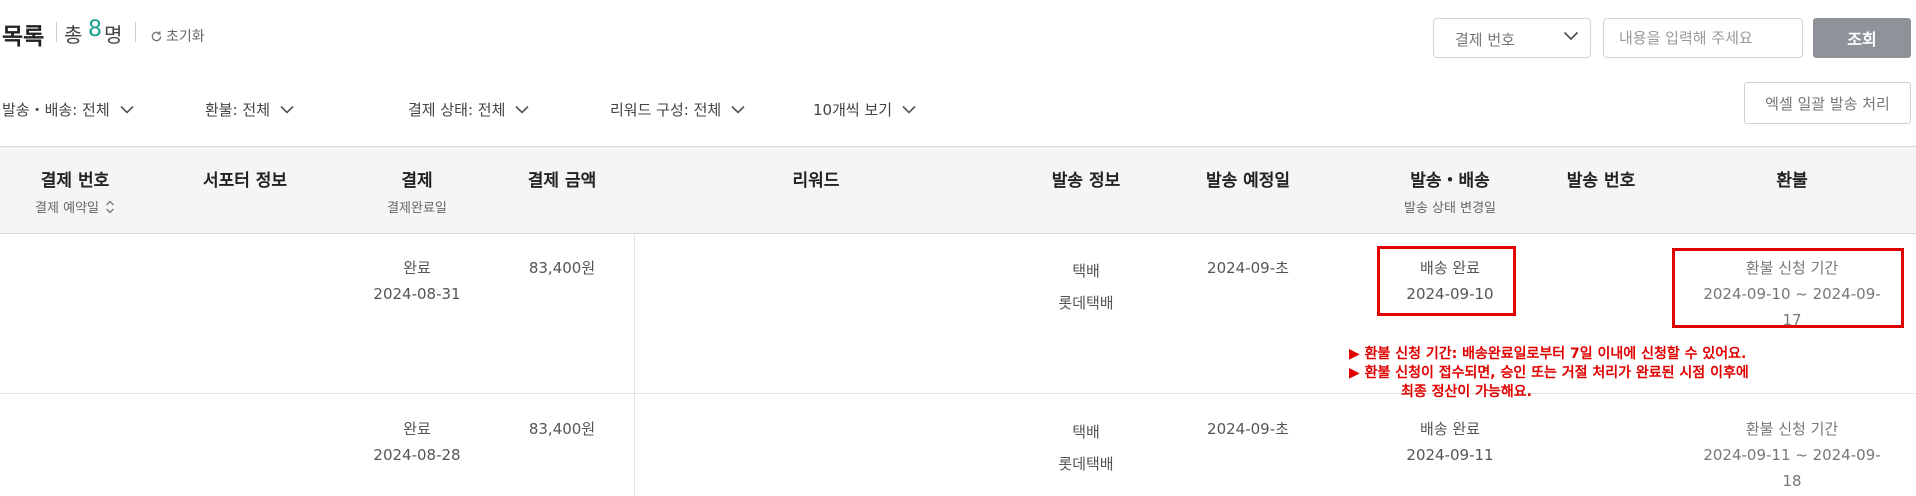  I want to click on notice-line: ▶ 환불 신청이 접수되면, 승인 또는 거절 처리가 완료된 시점 이후에, so click(1549, 373).